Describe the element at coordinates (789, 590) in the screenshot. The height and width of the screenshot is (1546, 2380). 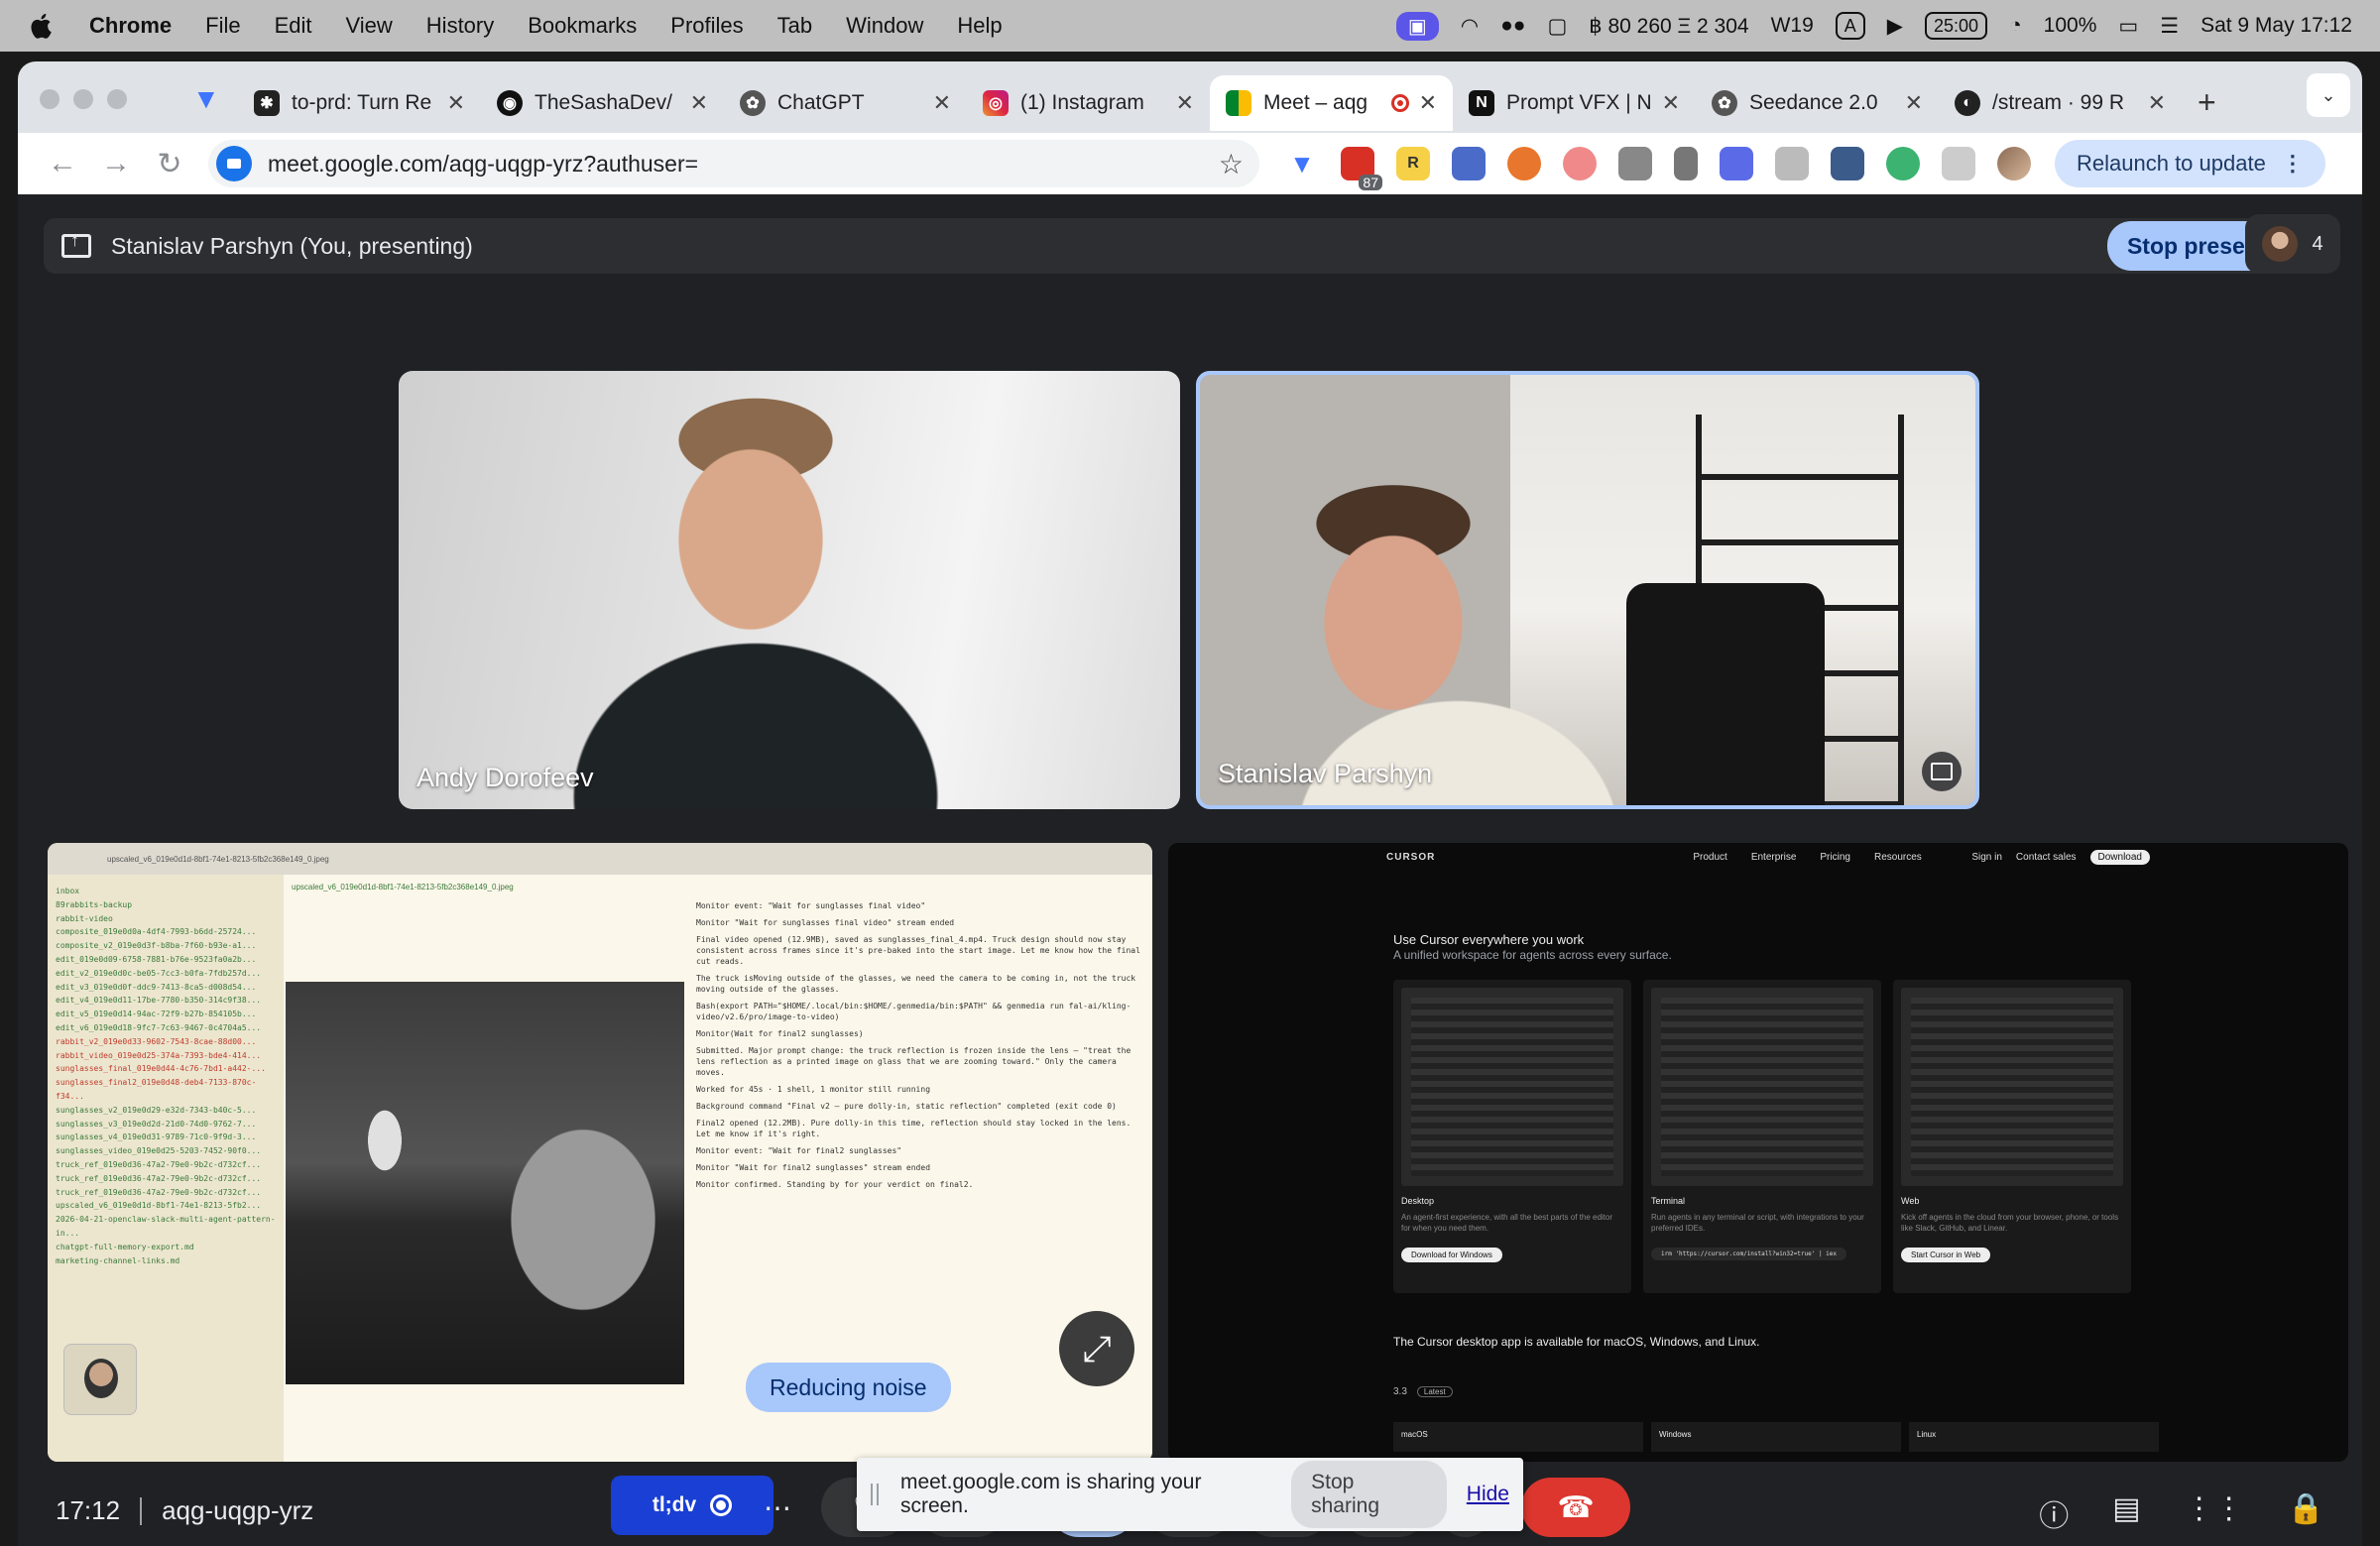
I see `participant-tile-andy: Andy Dorofeev` at that location.